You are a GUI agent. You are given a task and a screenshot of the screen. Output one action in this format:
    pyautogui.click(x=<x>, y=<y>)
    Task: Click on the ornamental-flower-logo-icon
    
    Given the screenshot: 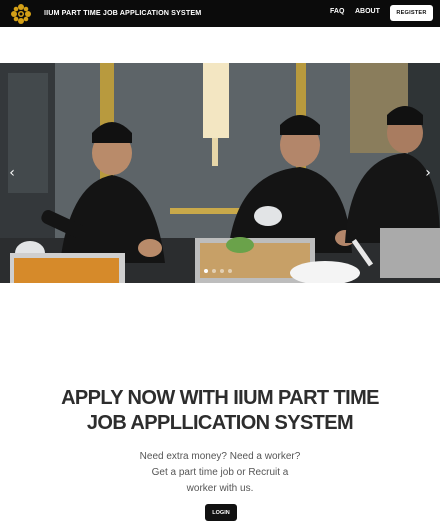 What is the action you would take?
    pyautogui.click(x=21, y=14)
    